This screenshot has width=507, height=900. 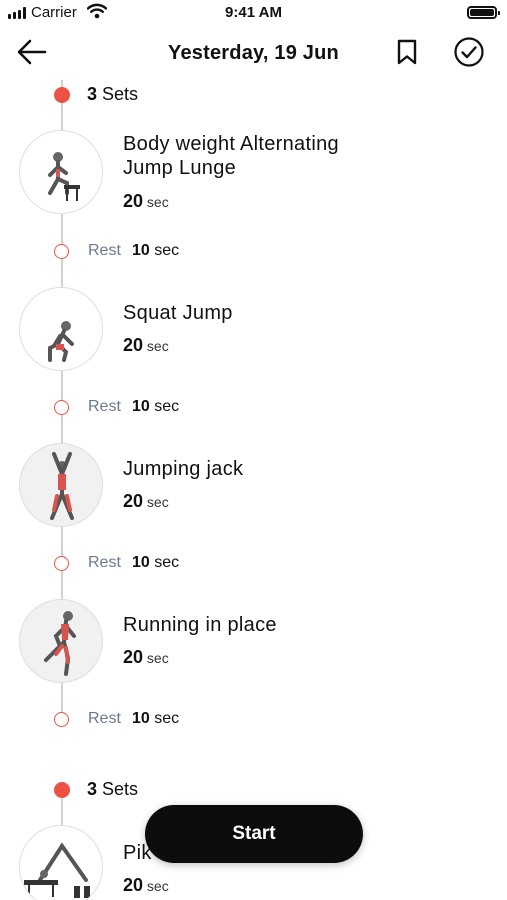 I want to click on check-circle-icon, so click(x=469, y=52).